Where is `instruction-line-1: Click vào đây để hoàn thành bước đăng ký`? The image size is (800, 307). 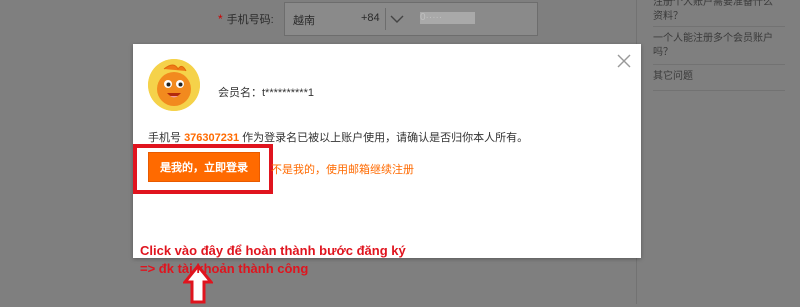 instruction-line-1: Click vào đây để hoàn thành bước đăng ký is located at coordinates (273, 250).